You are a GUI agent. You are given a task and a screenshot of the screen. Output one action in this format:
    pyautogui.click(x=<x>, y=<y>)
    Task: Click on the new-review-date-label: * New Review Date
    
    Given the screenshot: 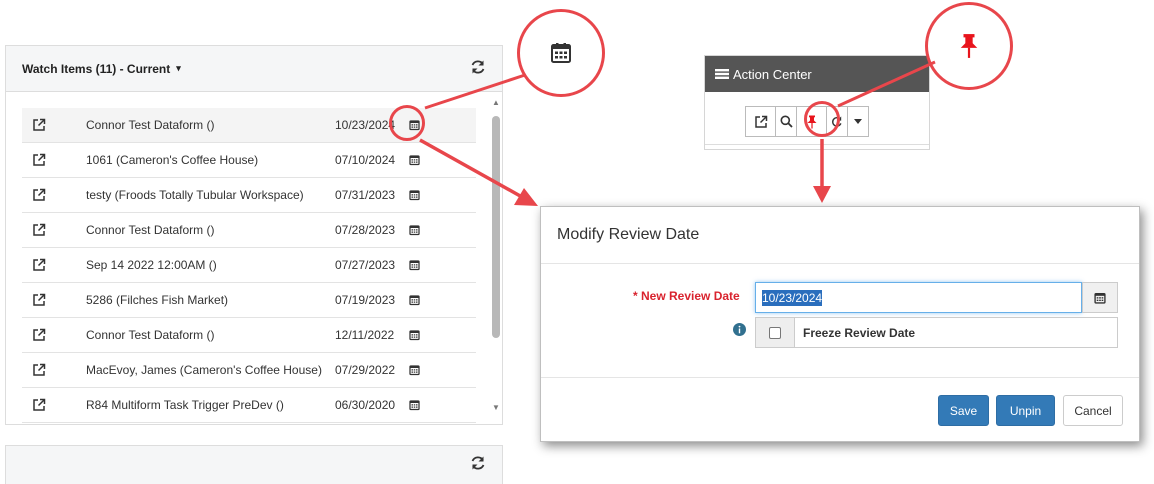 What is the action you would take?
    pyautogui.click(x=686, y=296)
    